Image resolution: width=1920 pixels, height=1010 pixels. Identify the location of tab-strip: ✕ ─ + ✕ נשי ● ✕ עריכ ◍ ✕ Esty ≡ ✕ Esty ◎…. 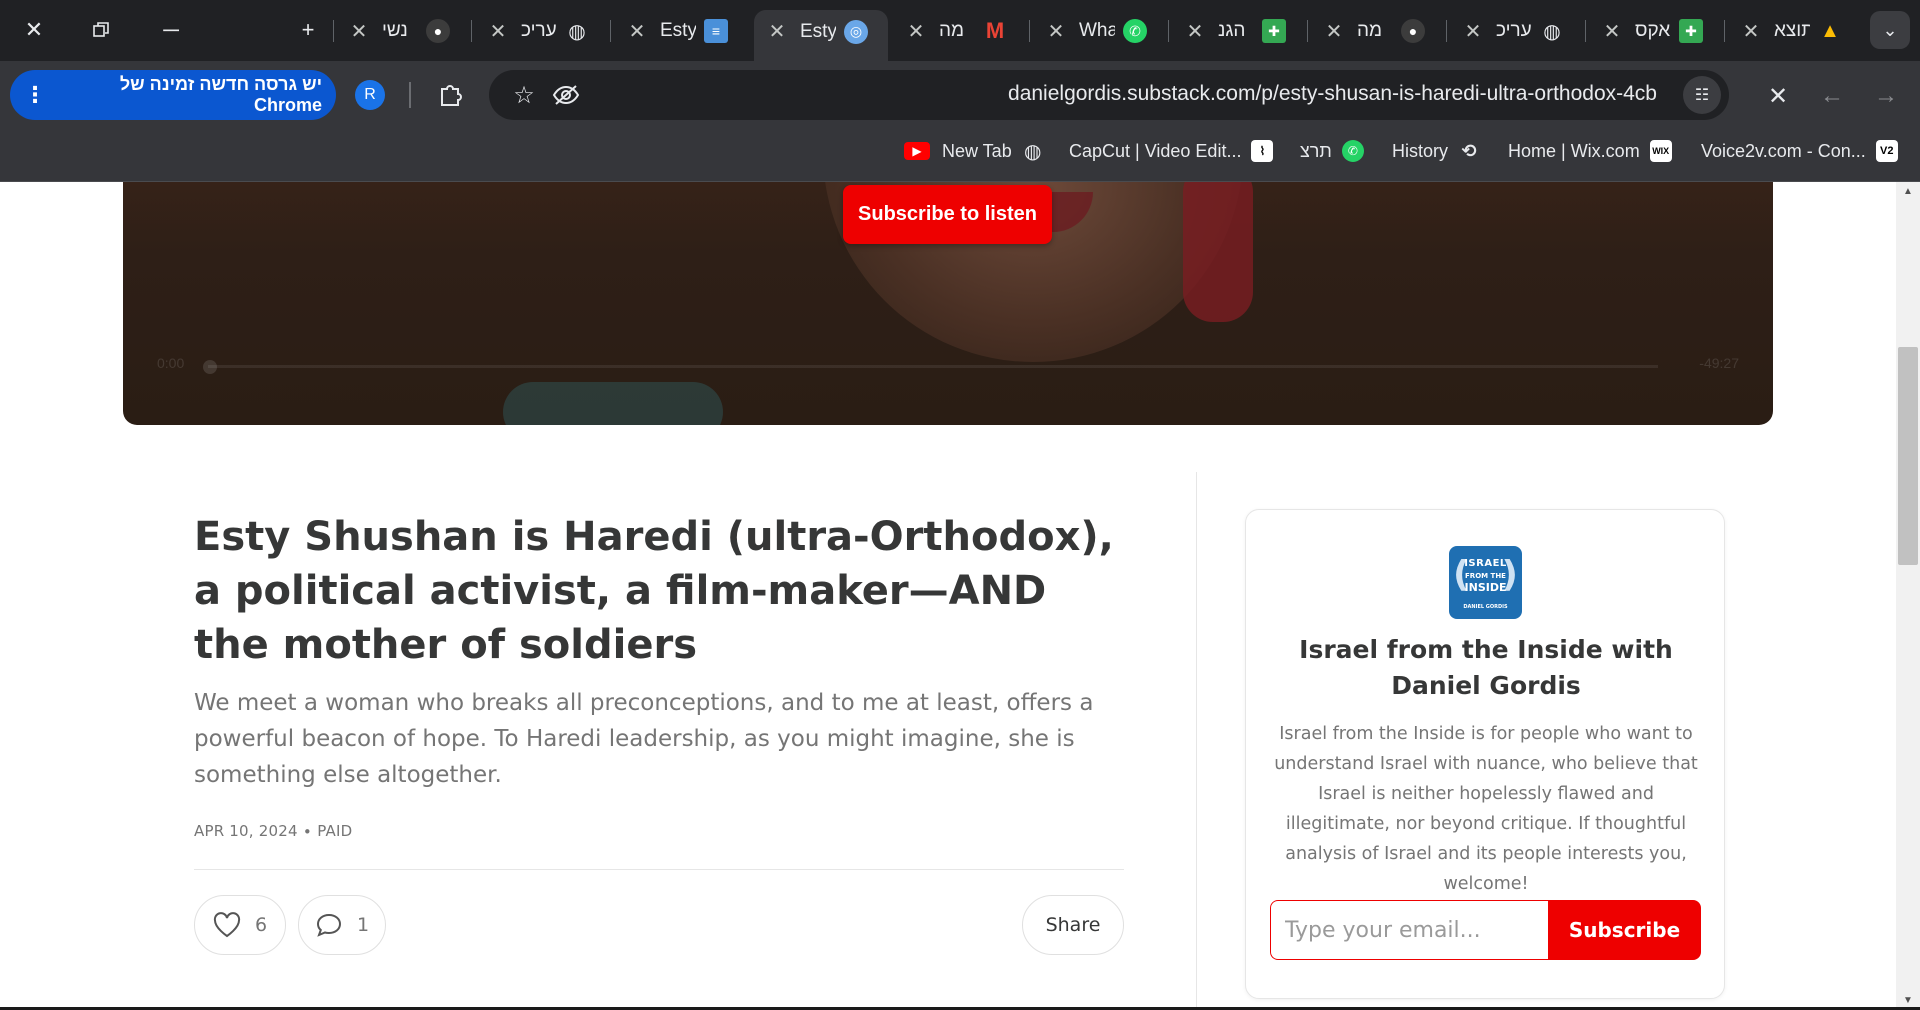
(960, 30).